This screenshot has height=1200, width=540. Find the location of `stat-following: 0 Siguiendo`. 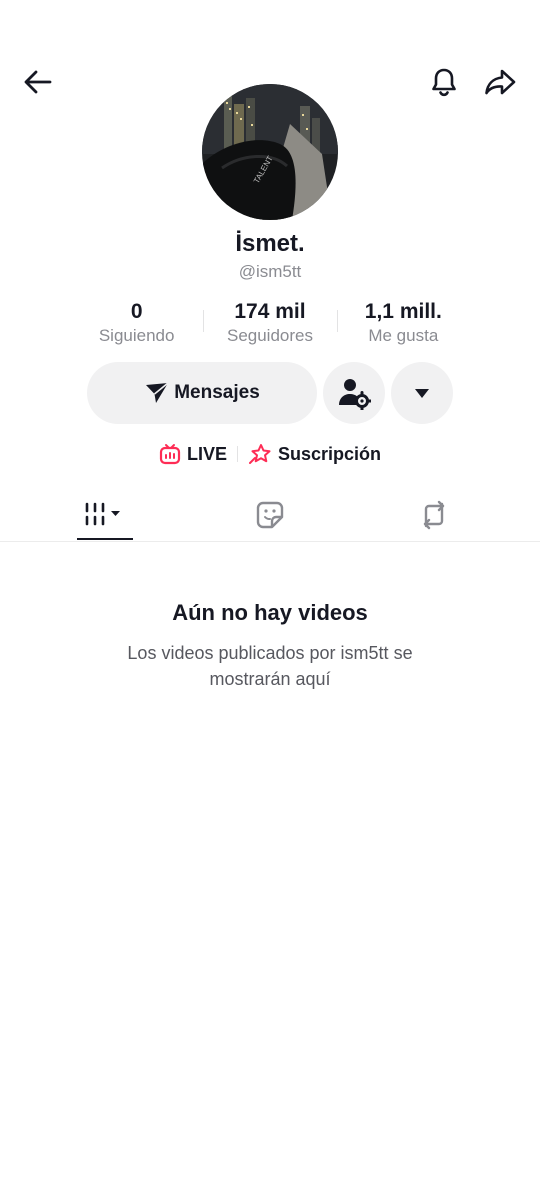

stat-following: 0 Siguiendo is located at coordinates (136, 324).